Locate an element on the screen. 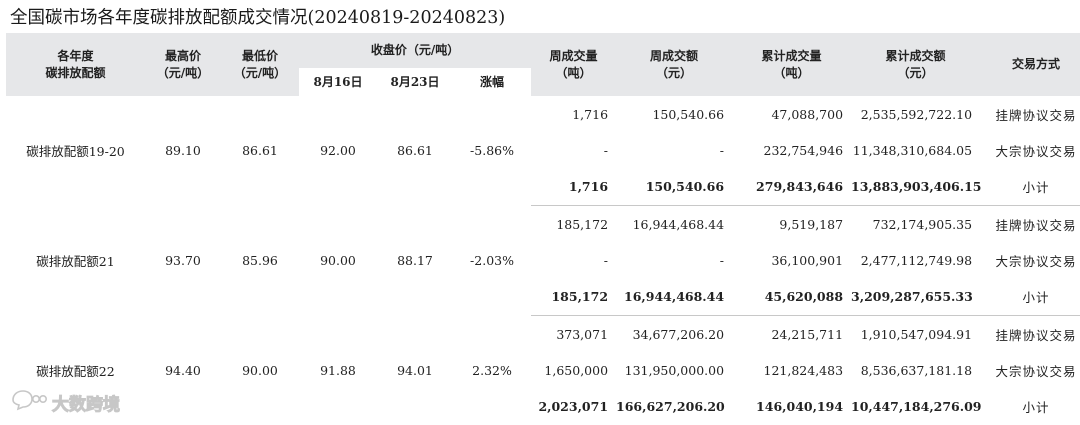 The image size is (1080, 425). allowance-name: 碳排放配额19-20 is located at coordinates (75, 151).